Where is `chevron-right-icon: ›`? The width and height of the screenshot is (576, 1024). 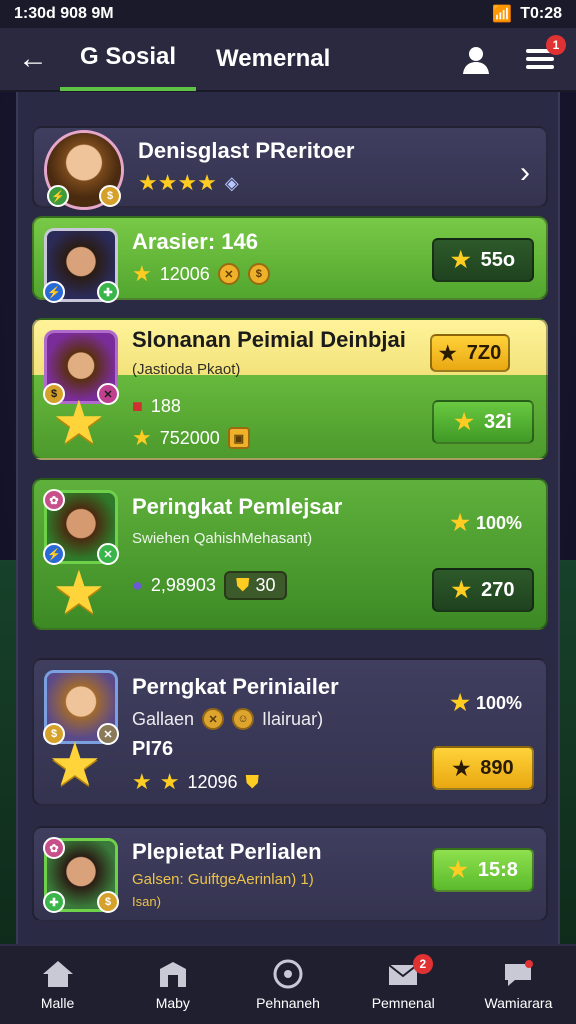
chevron-right-icon: › is located at coordinates (525, 173).